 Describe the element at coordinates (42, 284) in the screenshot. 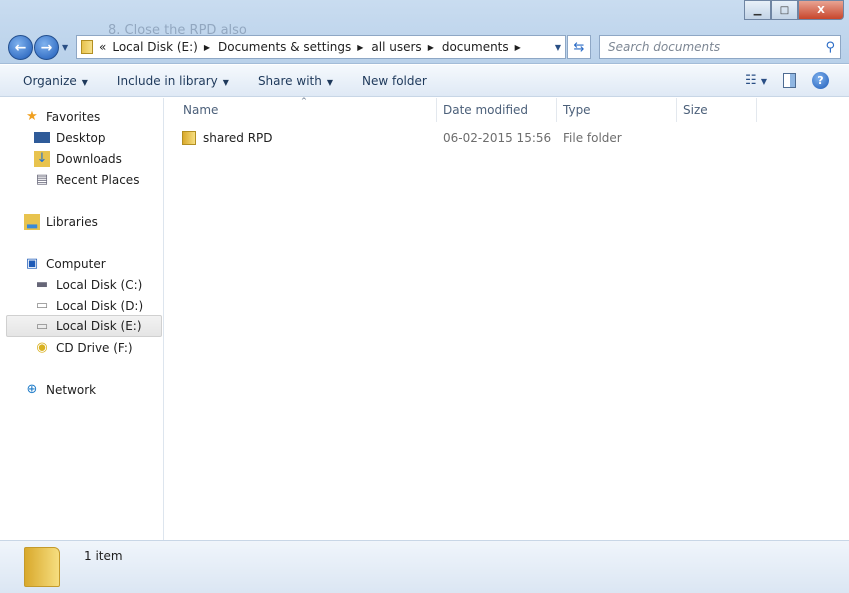

I see `system-drive-icon: ▬` at that location.